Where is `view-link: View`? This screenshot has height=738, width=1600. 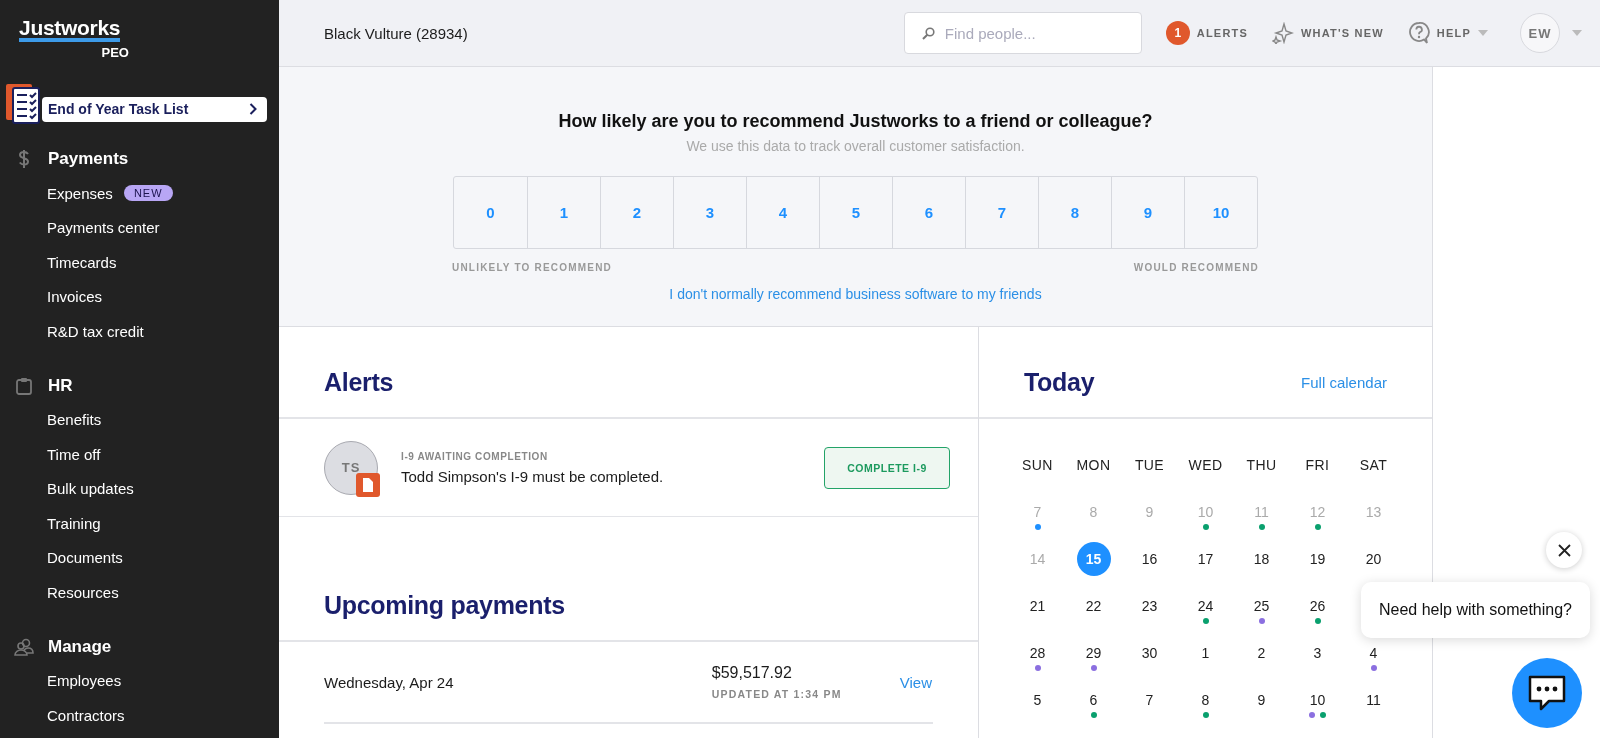
view-link: View is located at coordinates (915, 682).